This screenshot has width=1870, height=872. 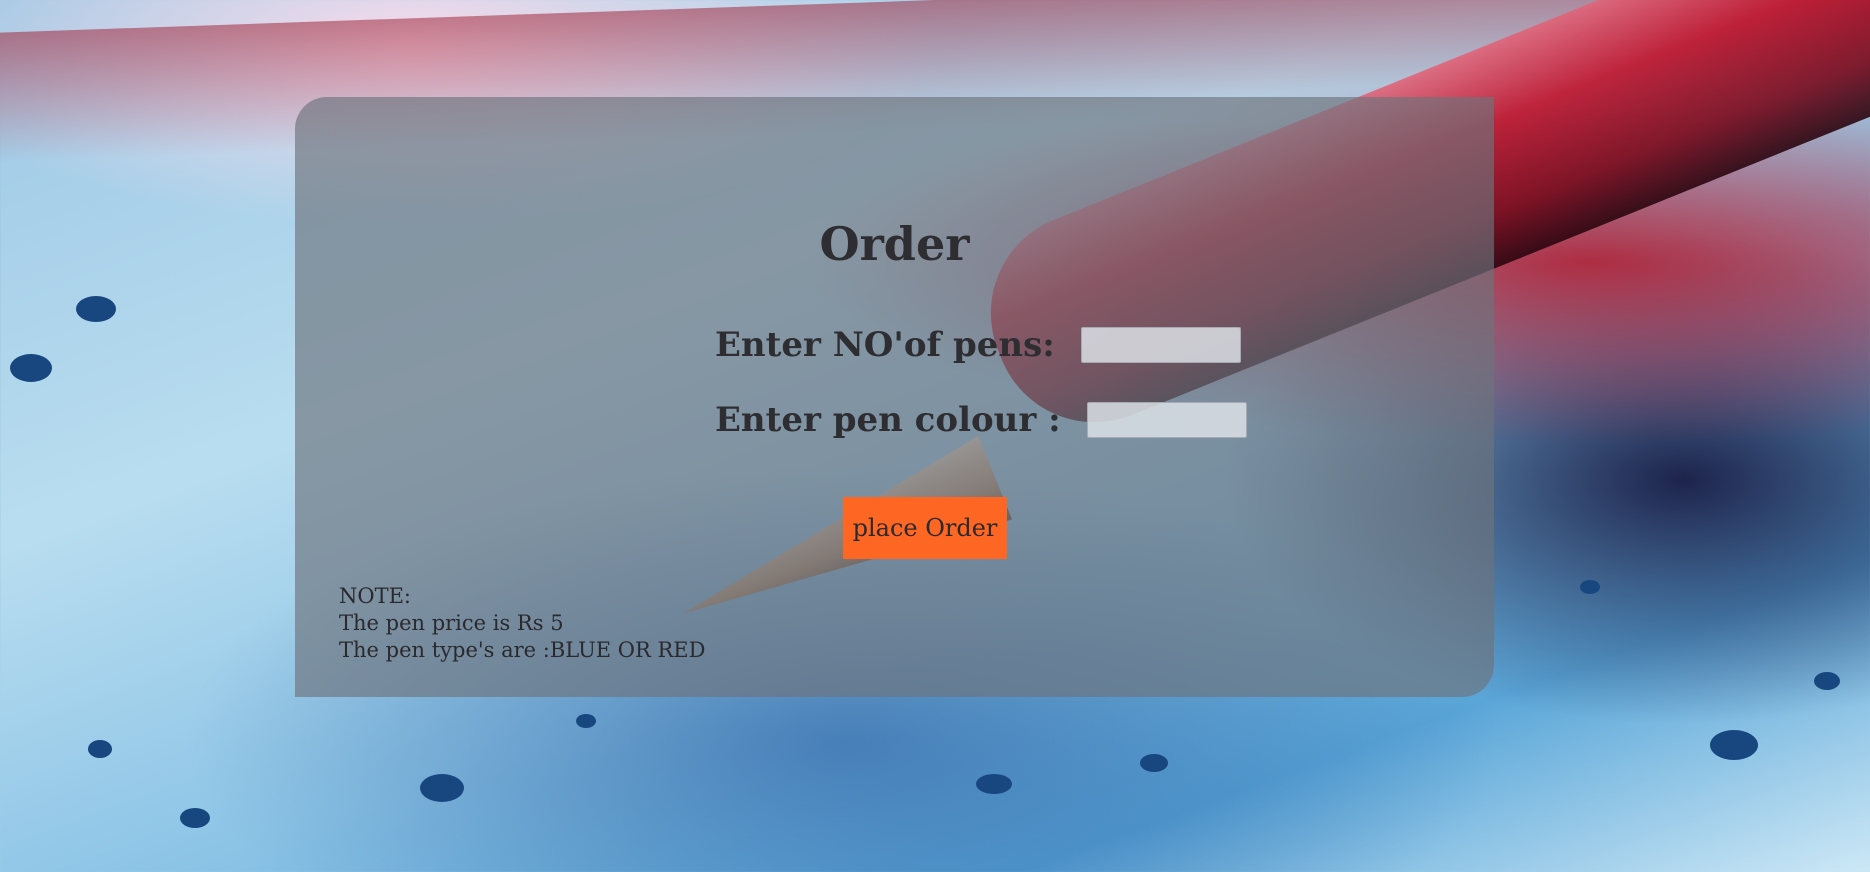 I want to click on page-title: Order, so click(x=894, y=244).